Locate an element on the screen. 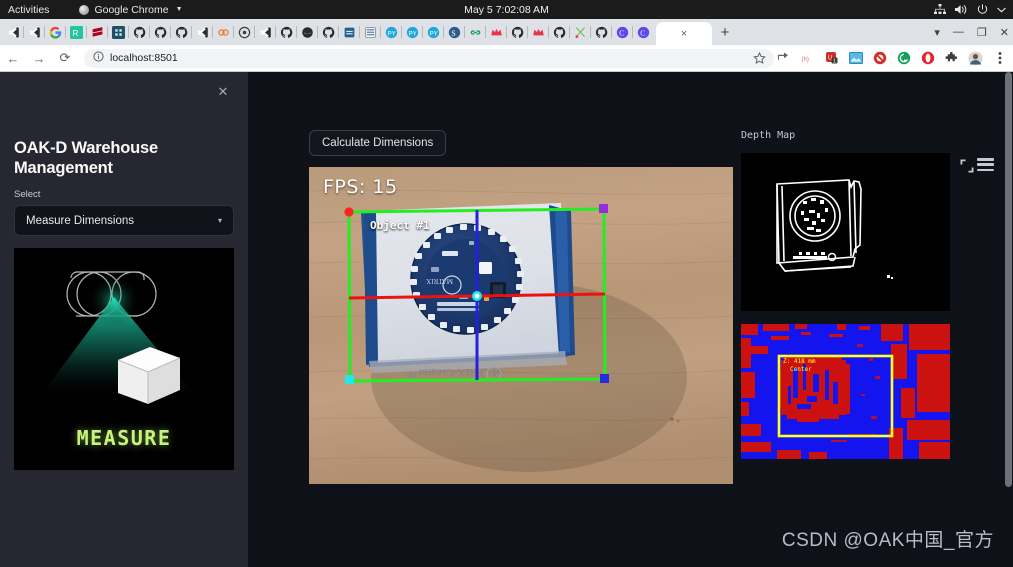 Image resolution: width=1013 pixels, height=567 pixels. chevron-down-icon: ▾ is located at coordinates (219, 221).